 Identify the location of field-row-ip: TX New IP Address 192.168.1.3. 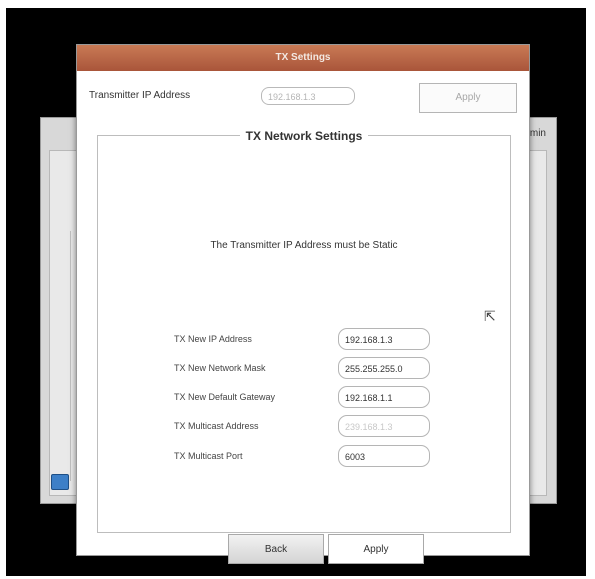
(309, 340).